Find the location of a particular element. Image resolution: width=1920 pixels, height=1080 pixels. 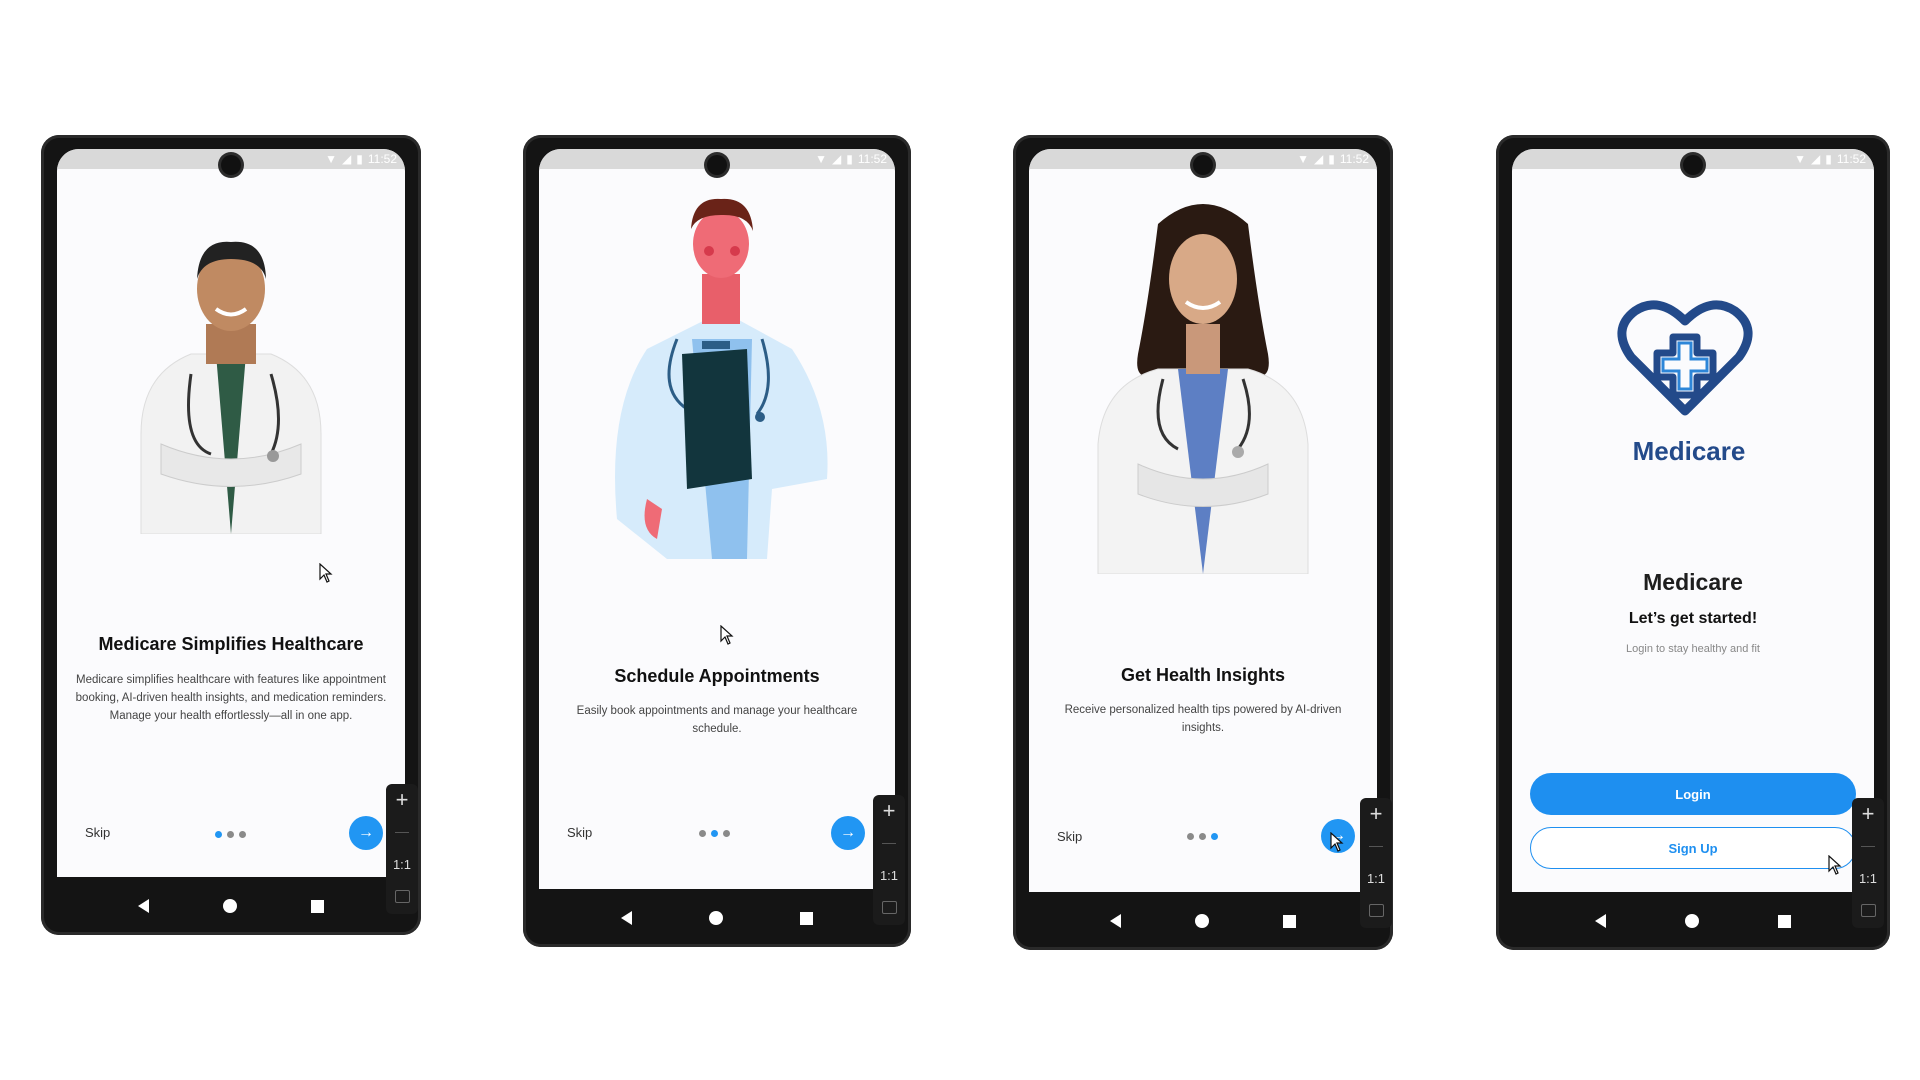

minus-icon is located at coordinates (1376, 846).